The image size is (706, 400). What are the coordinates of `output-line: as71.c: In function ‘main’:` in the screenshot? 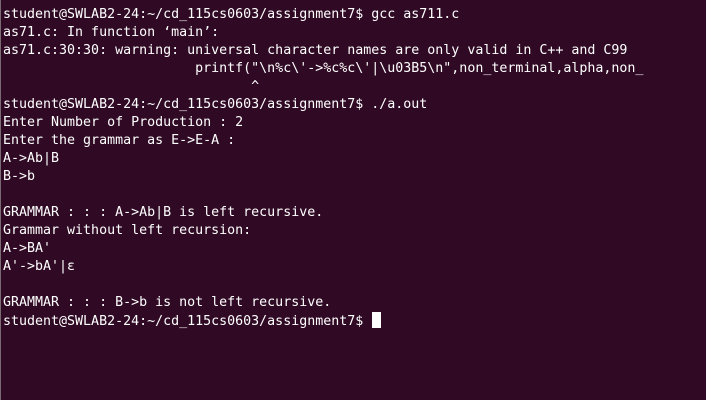 It's located at (111, 32).